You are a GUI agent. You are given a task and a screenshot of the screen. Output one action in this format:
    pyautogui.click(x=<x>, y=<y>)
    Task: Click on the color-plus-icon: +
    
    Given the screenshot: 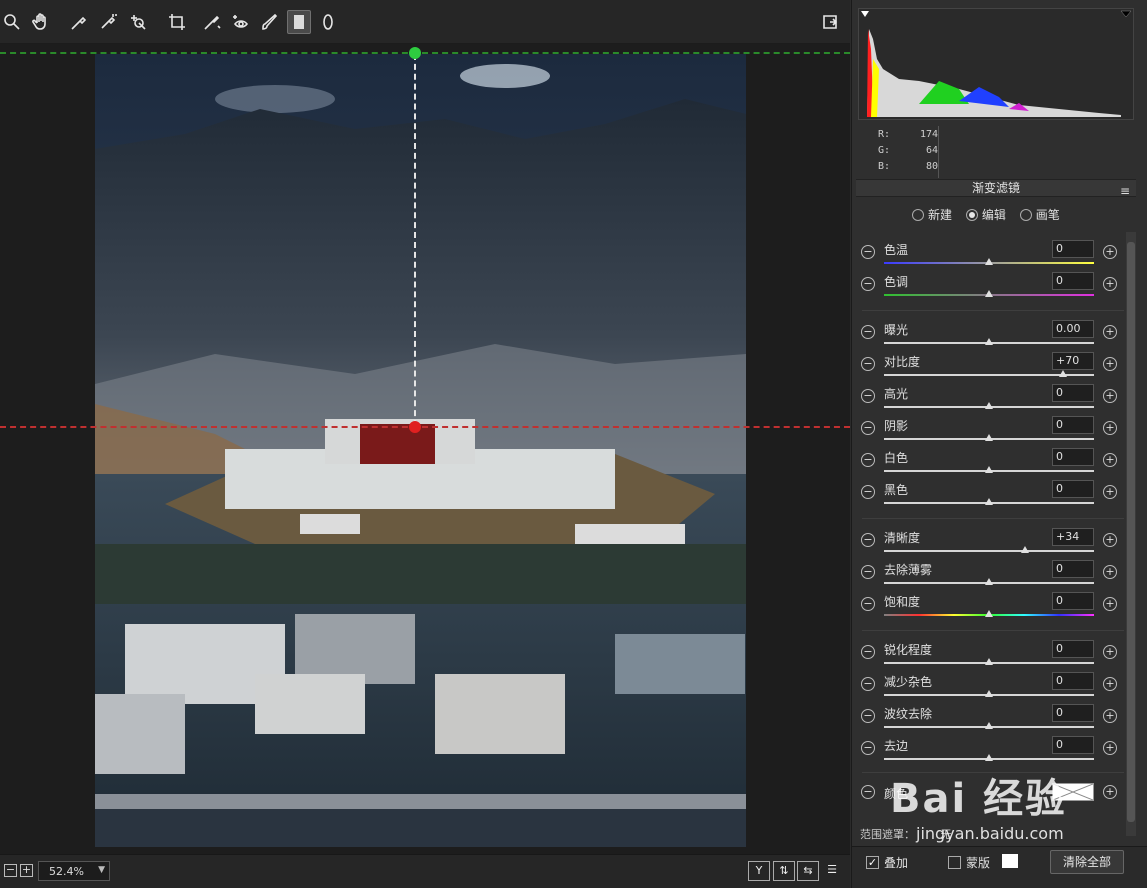 What is the action you would take?
    pyautogui.click(x=1110, y=792)
    